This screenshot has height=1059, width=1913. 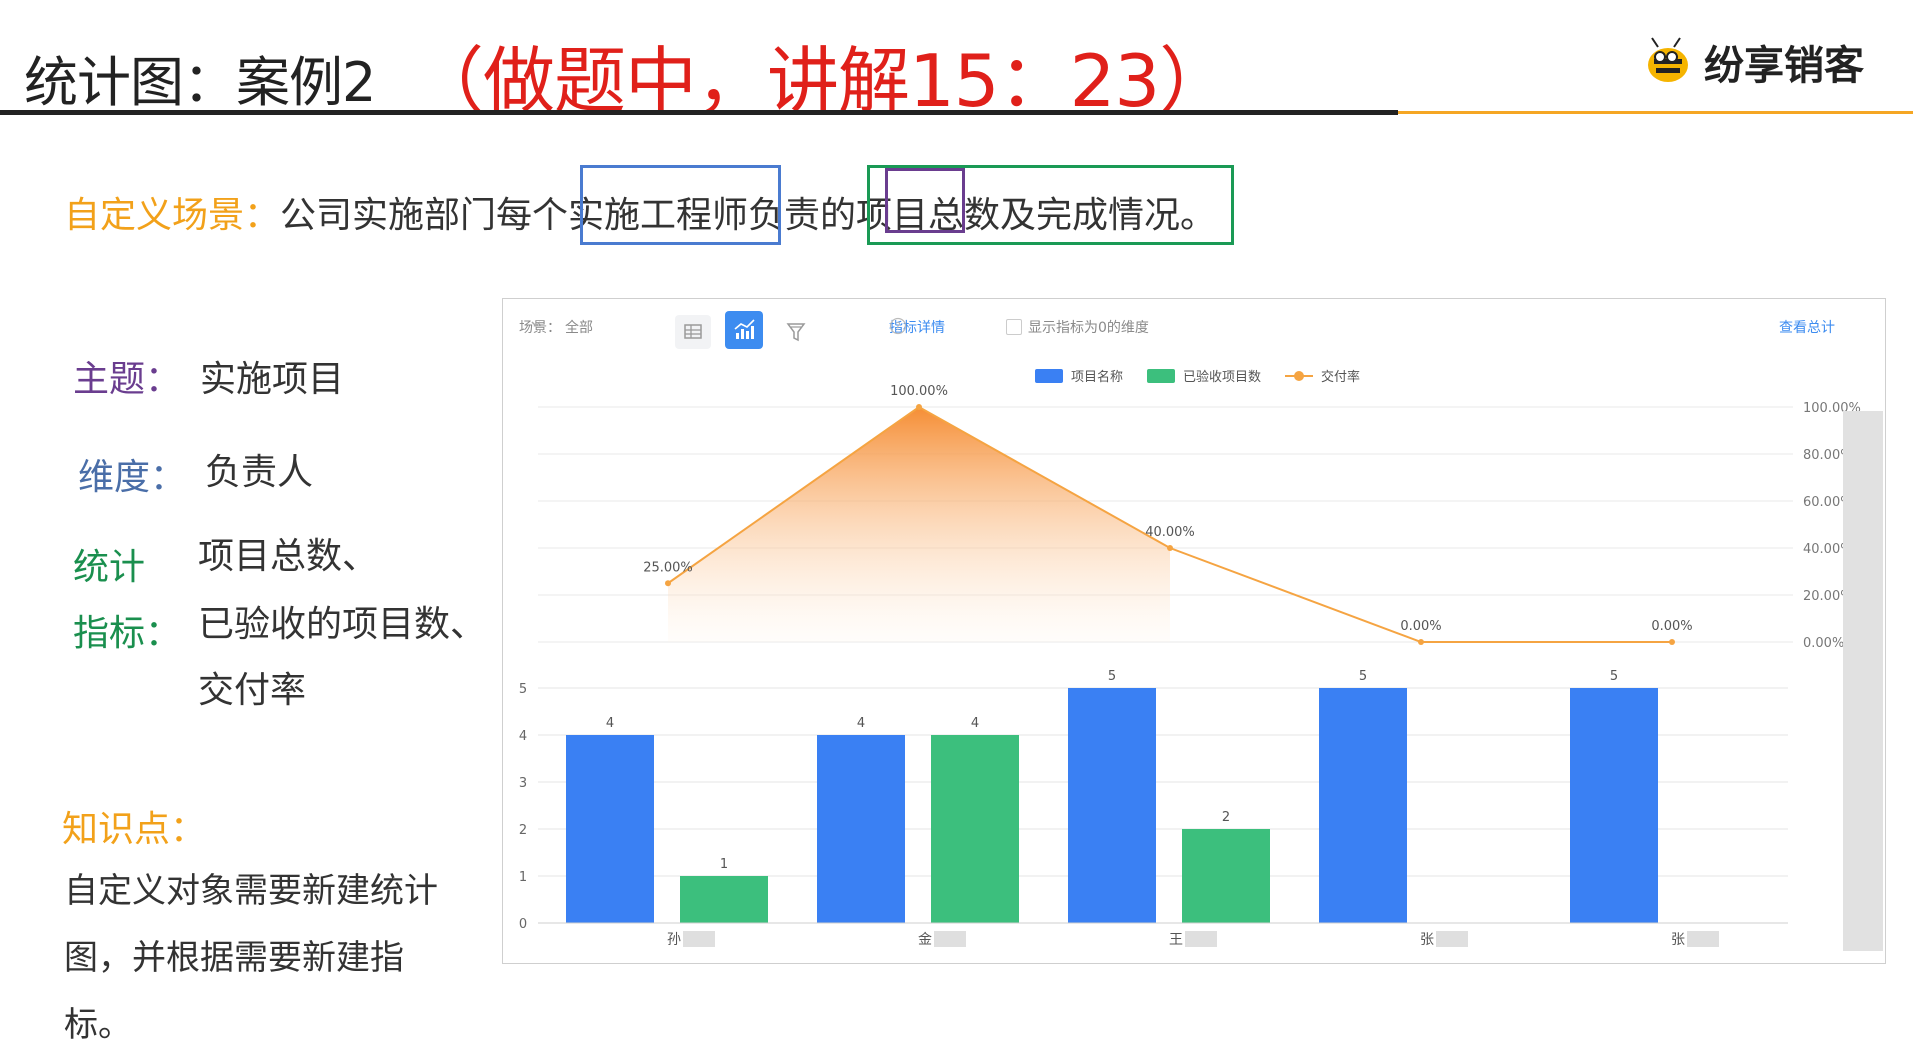 I want to click on knowledge-label: 知识点：, so click(x=134, y=829).